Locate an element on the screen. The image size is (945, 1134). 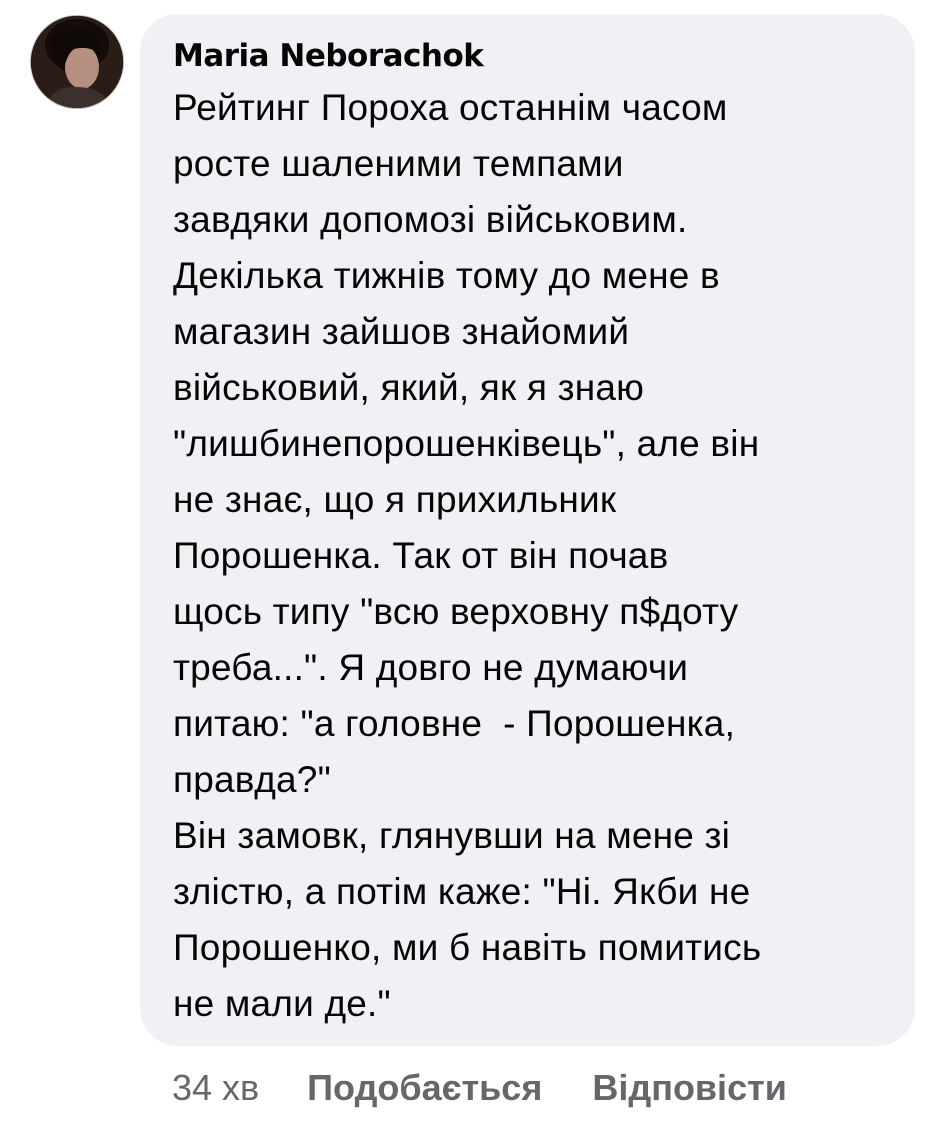
comment-text-line: Порошенка. Так от він почав is located at coordinates (421, 555).